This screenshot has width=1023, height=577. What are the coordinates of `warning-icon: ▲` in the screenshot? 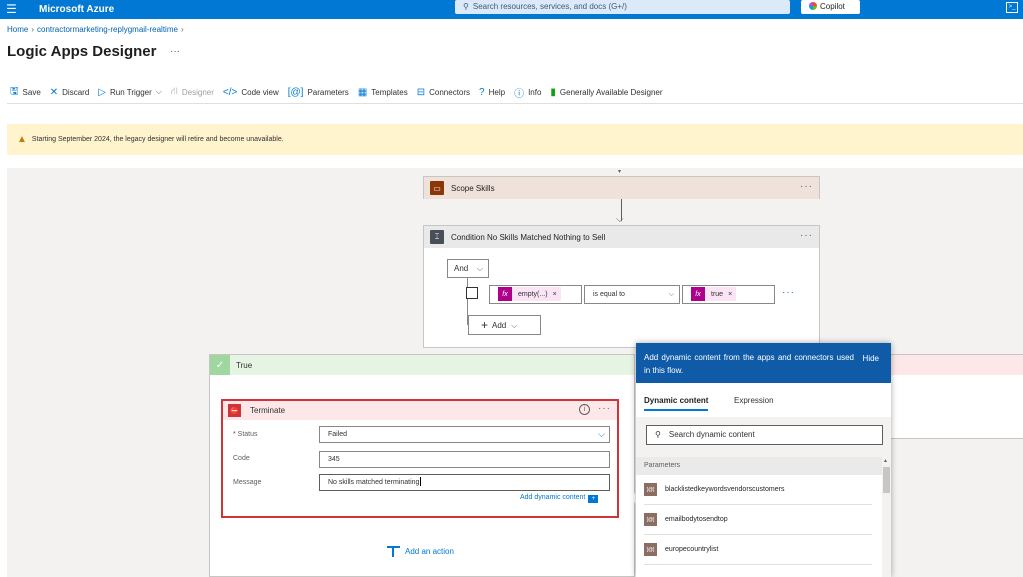 It's located at (22, 139).